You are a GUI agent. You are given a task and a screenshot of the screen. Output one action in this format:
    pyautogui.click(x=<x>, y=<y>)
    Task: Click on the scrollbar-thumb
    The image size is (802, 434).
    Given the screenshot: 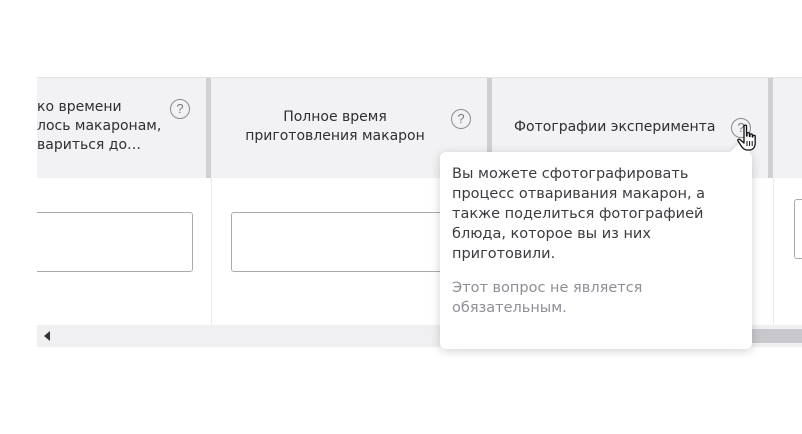 What is the action you would take?
    pyautogui.click(x=776, y=336)
    